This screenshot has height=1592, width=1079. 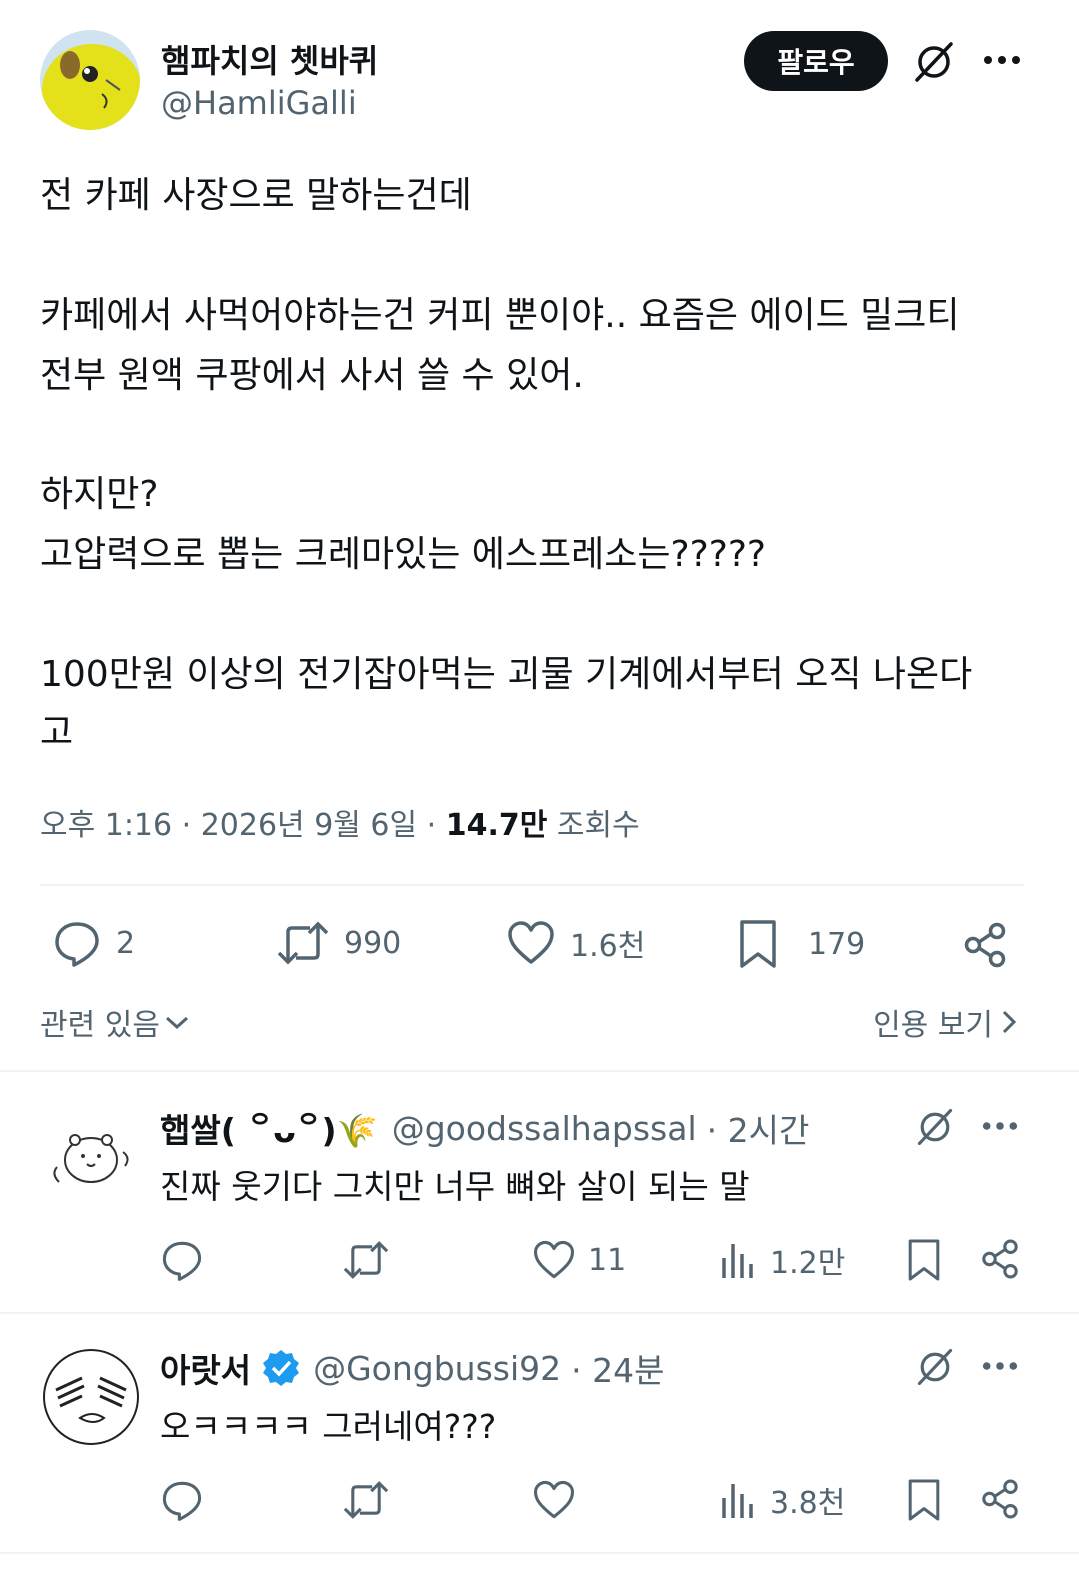 What do you see at coordinates (90, 80) in the screenshot?
I see `author-avatar` at bounding box center [90, 80].